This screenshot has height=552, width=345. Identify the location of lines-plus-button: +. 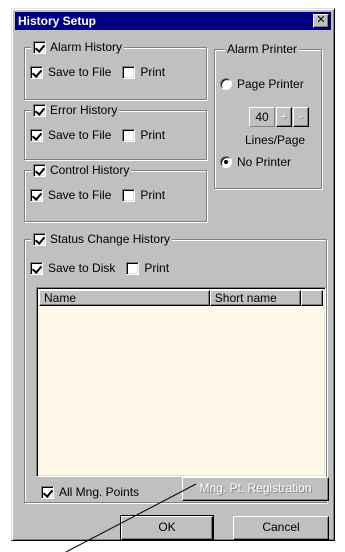
(284, 117).